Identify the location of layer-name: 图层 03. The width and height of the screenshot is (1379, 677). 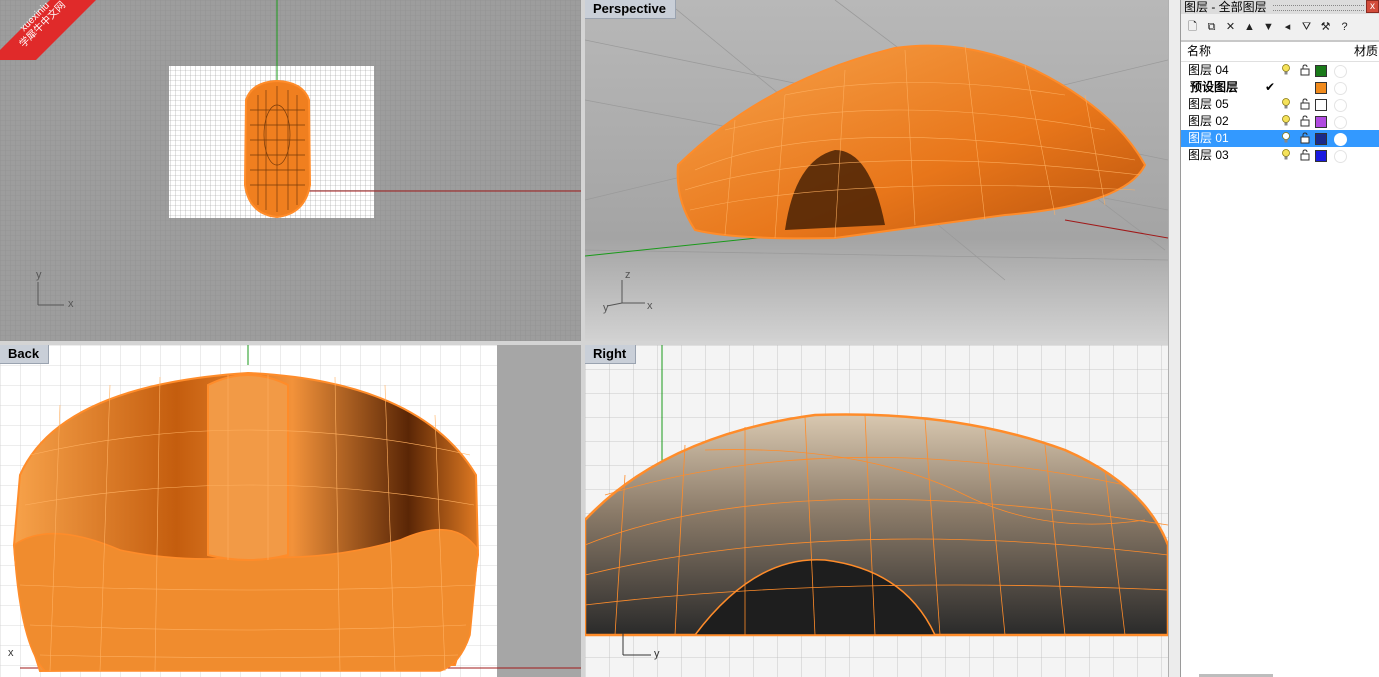
(1208, 155).